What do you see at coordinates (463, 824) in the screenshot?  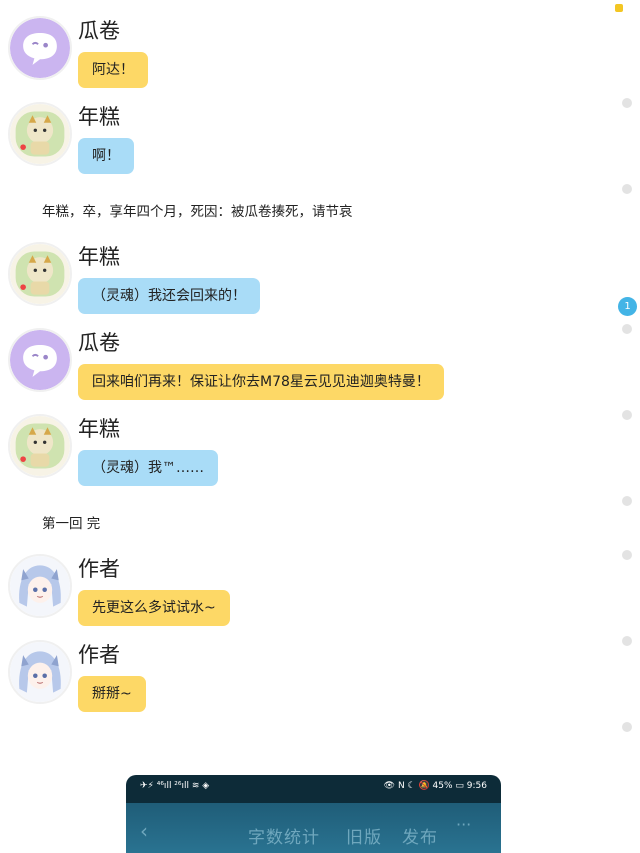 I see `more-icon: ···` at bounding box center [463, 824].